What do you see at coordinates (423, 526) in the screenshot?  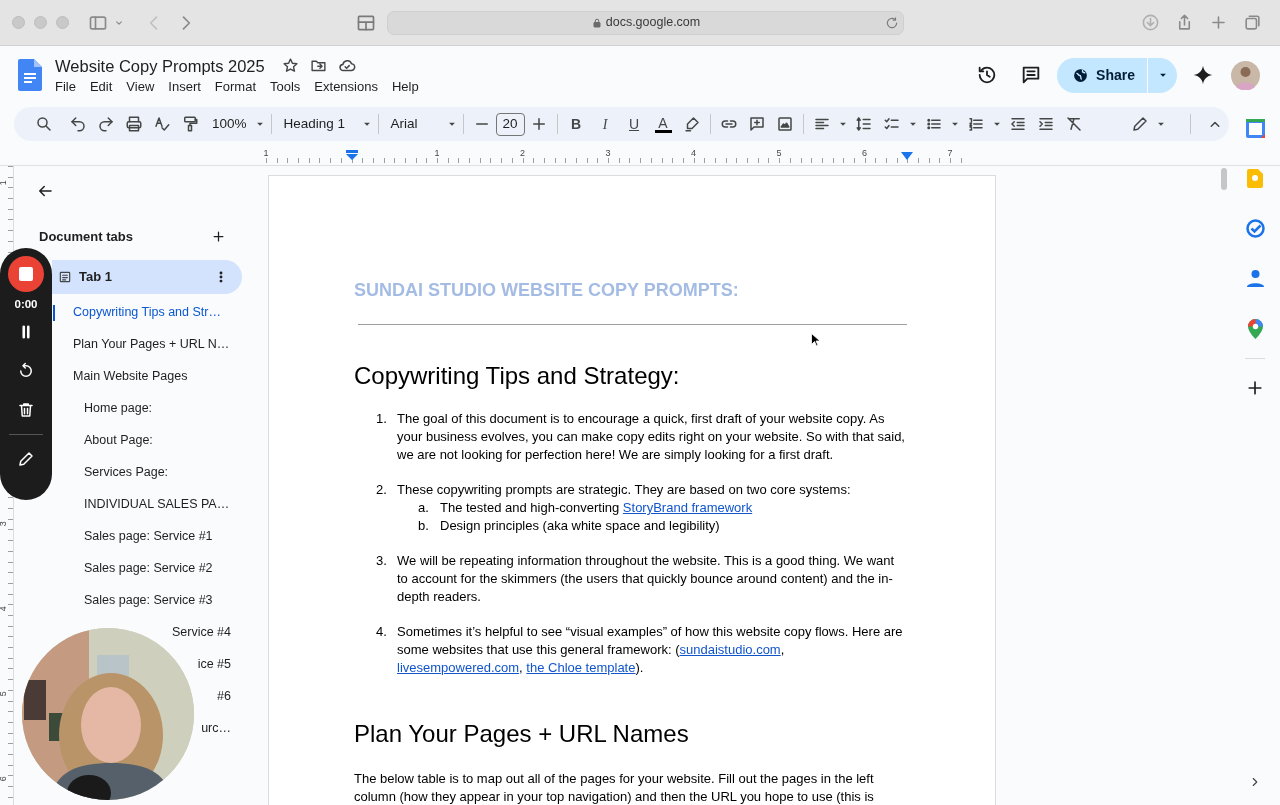 I see `list-letter: b.` at bounding box center [423, 526].